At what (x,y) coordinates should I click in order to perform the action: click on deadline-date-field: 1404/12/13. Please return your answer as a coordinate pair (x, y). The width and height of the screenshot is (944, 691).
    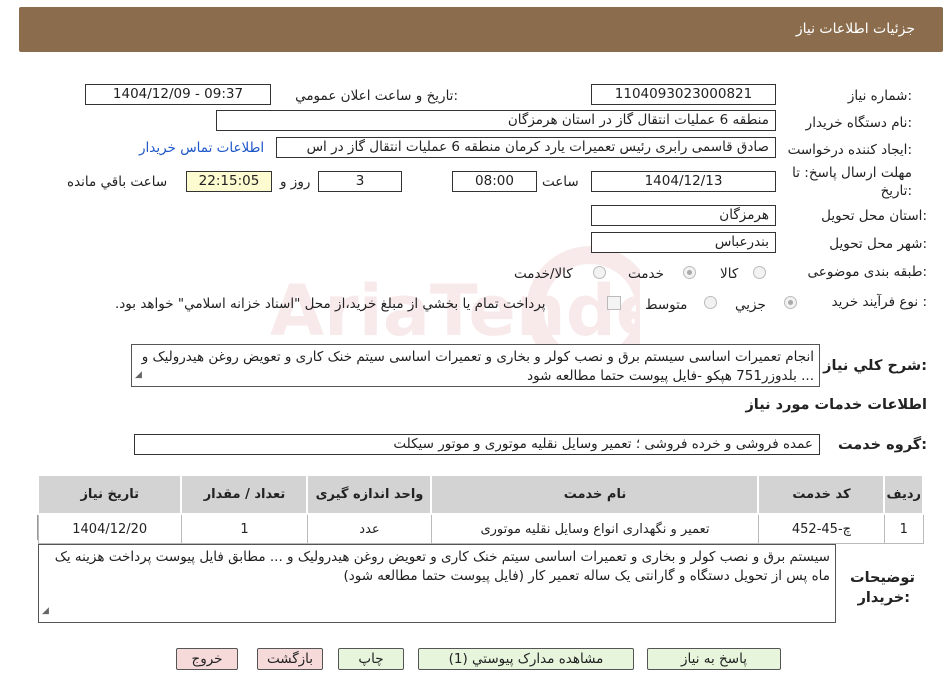
    Looking at the image, I should click on (683, 181).